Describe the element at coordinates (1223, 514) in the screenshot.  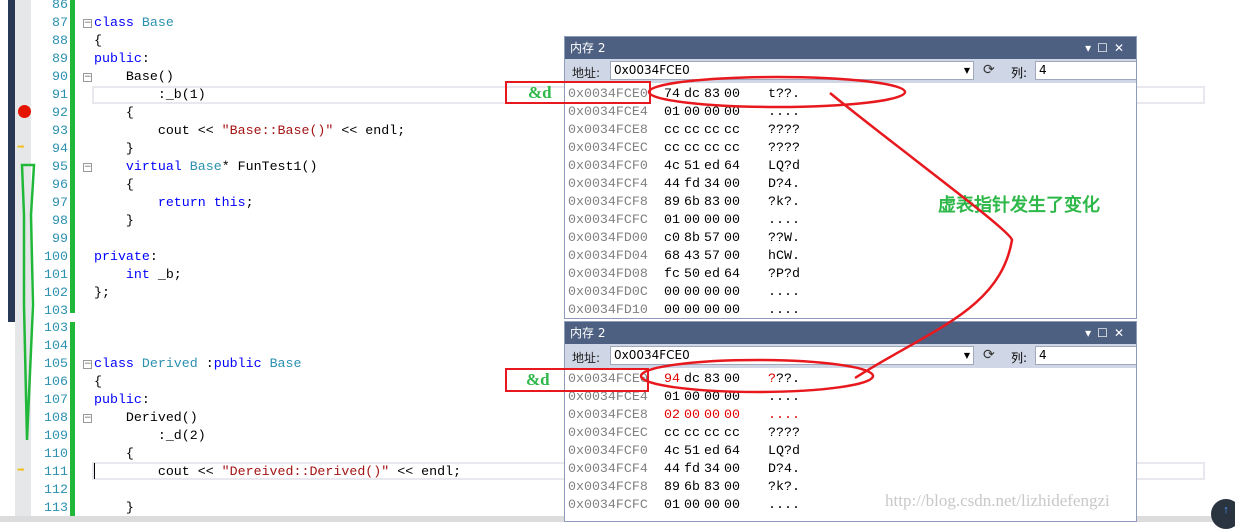
I see `scroll-top-button: ↑` at that location.